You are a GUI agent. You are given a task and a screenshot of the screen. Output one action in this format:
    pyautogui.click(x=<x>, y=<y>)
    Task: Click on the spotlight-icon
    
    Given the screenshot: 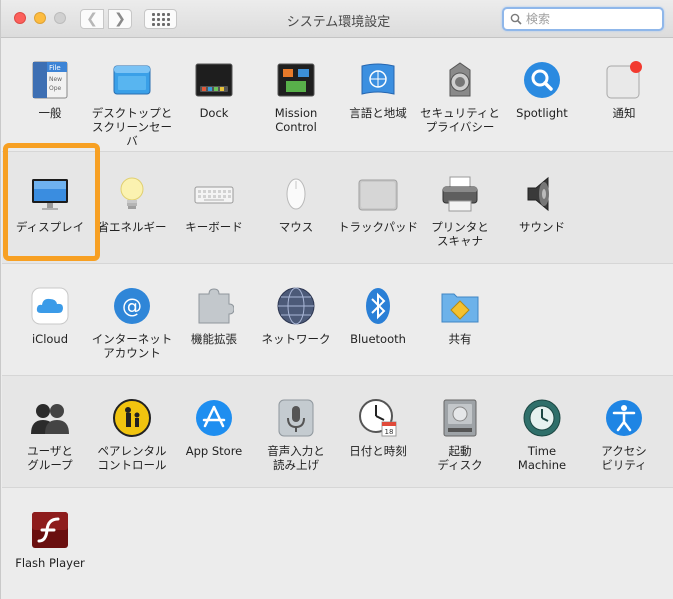 What is the action you would take?
    pyautogui.click(x=542, y=80)
    